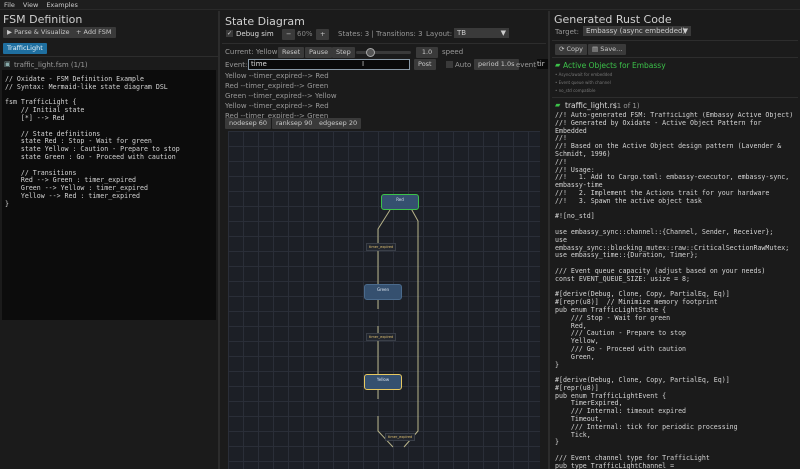 This screenshot has width=800, height=469. I want to click on debug-label: Debug sim, so click(255, 34).